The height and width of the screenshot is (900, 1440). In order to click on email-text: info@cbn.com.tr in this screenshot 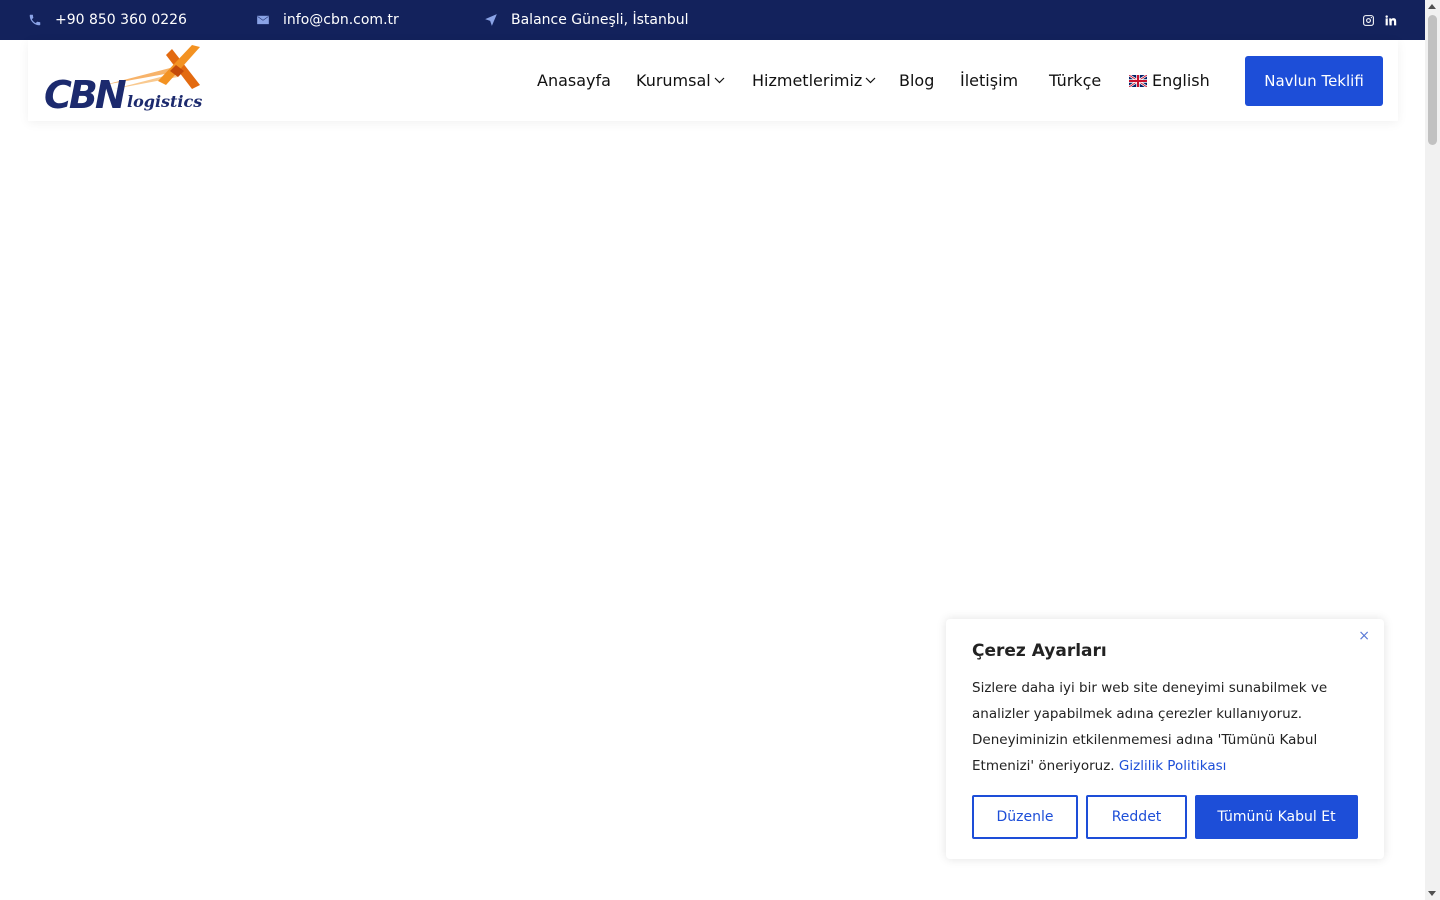, I will do `click(341, 20)`.